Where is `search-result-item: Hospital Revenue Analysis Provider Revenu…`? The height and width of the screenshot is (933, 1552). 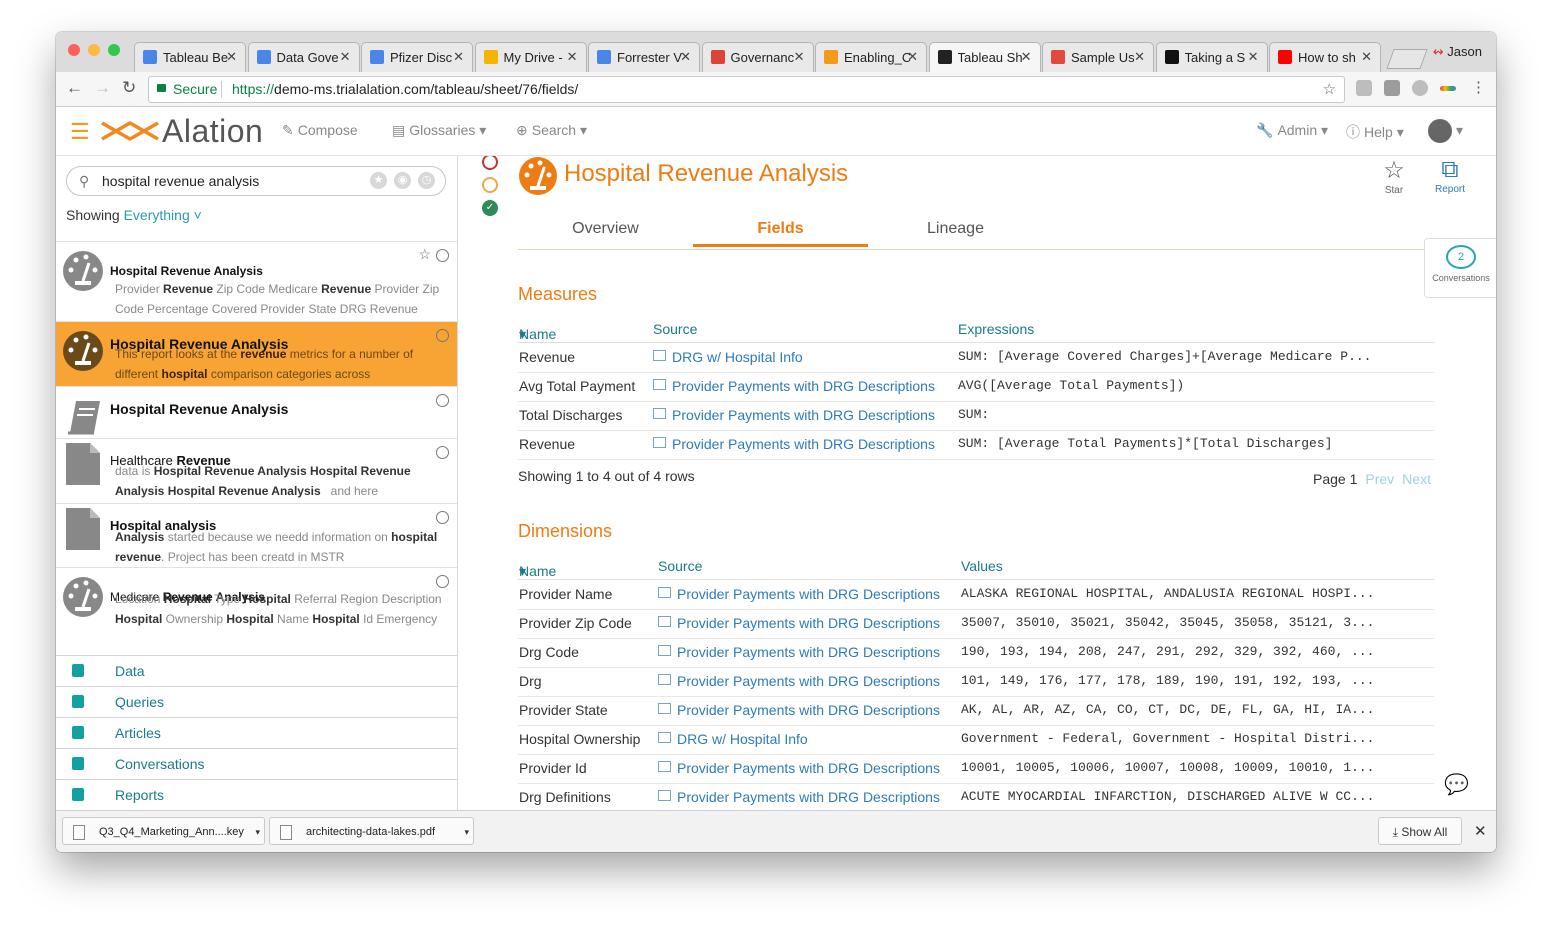
search-result-item: Hospital Revenue Analysis Provider Revenu… is located at coordinates (256, 281).